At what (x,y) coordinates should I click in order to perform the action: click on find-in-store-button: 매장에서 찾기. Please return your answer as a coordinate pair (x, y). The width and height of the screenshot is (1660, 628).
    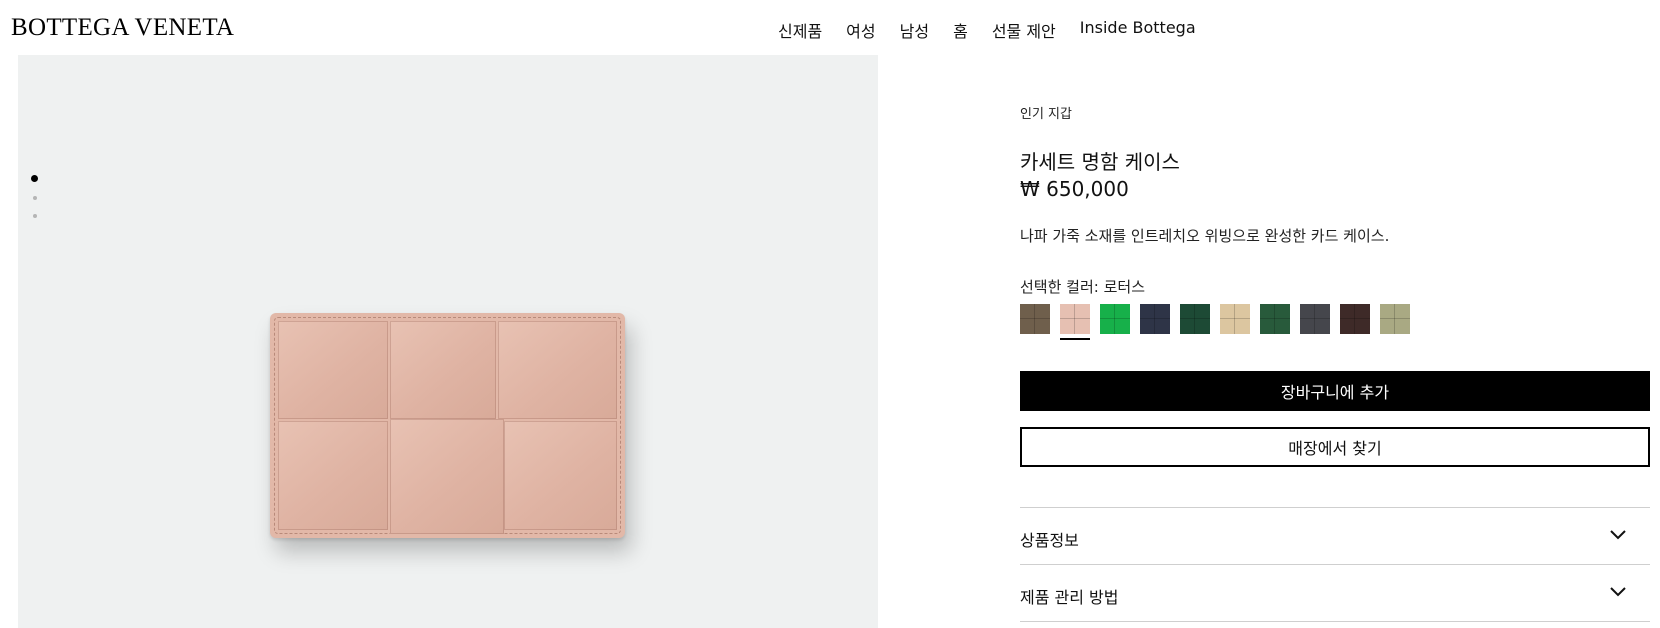
    Looking at the image, I should click on (1335, 447).